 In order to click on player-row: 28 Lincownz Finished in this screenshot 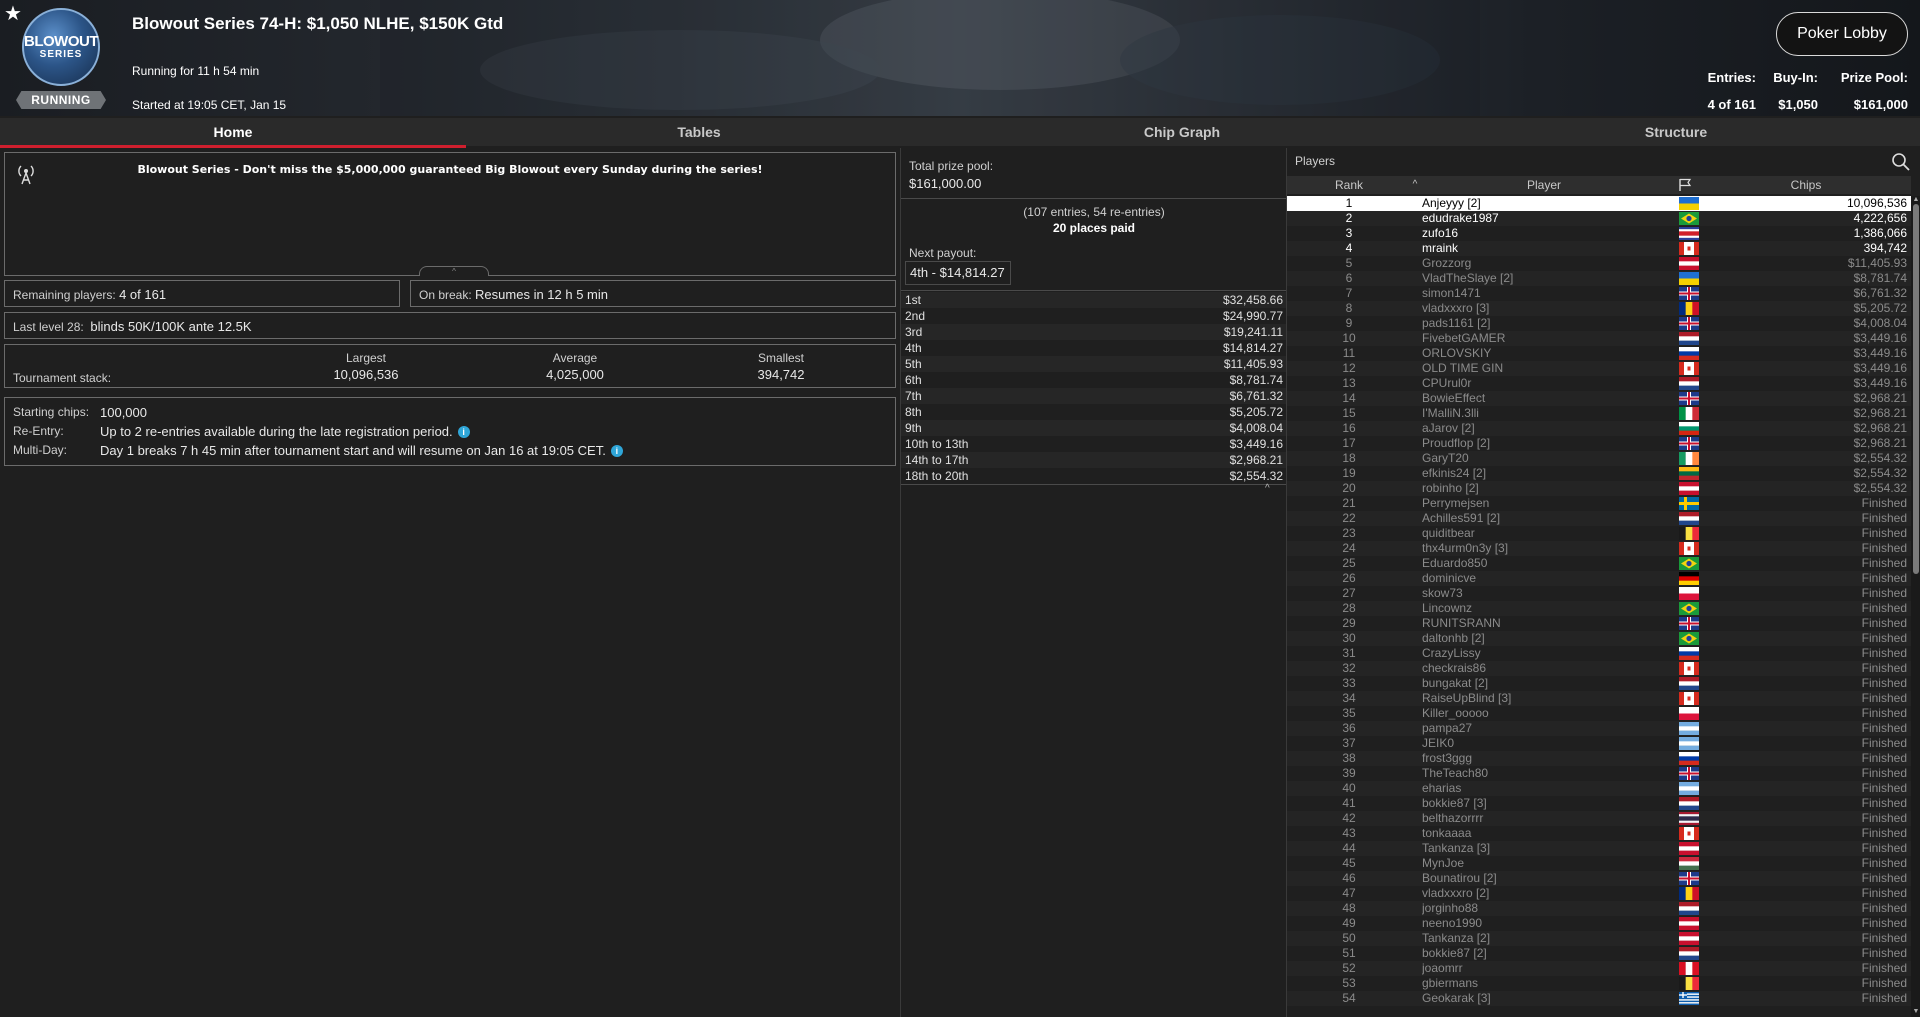, I will do `click(1599, 608)`.